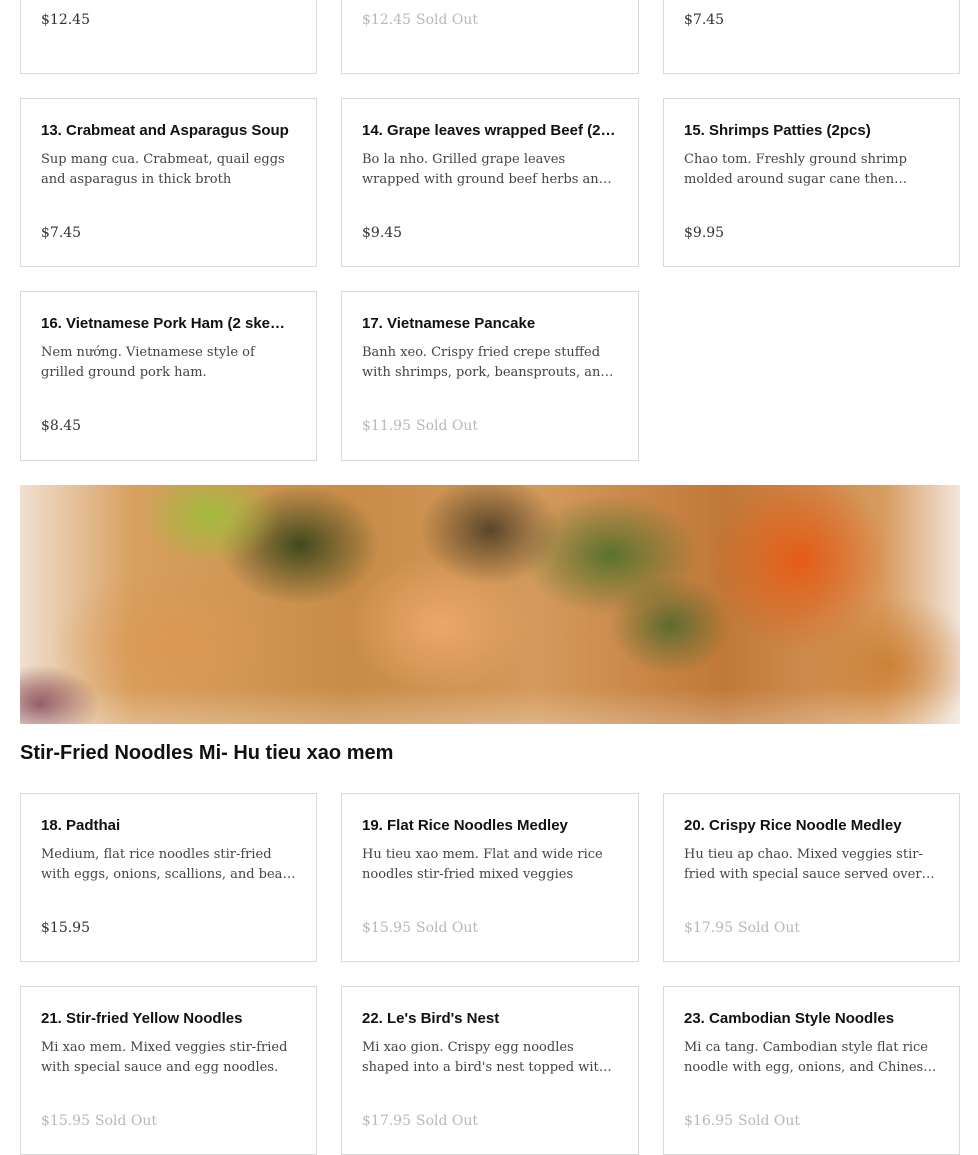 This screenshot has height=1155, width=978. I want to click on menu-item-card: $12.45, so click(168, 37).